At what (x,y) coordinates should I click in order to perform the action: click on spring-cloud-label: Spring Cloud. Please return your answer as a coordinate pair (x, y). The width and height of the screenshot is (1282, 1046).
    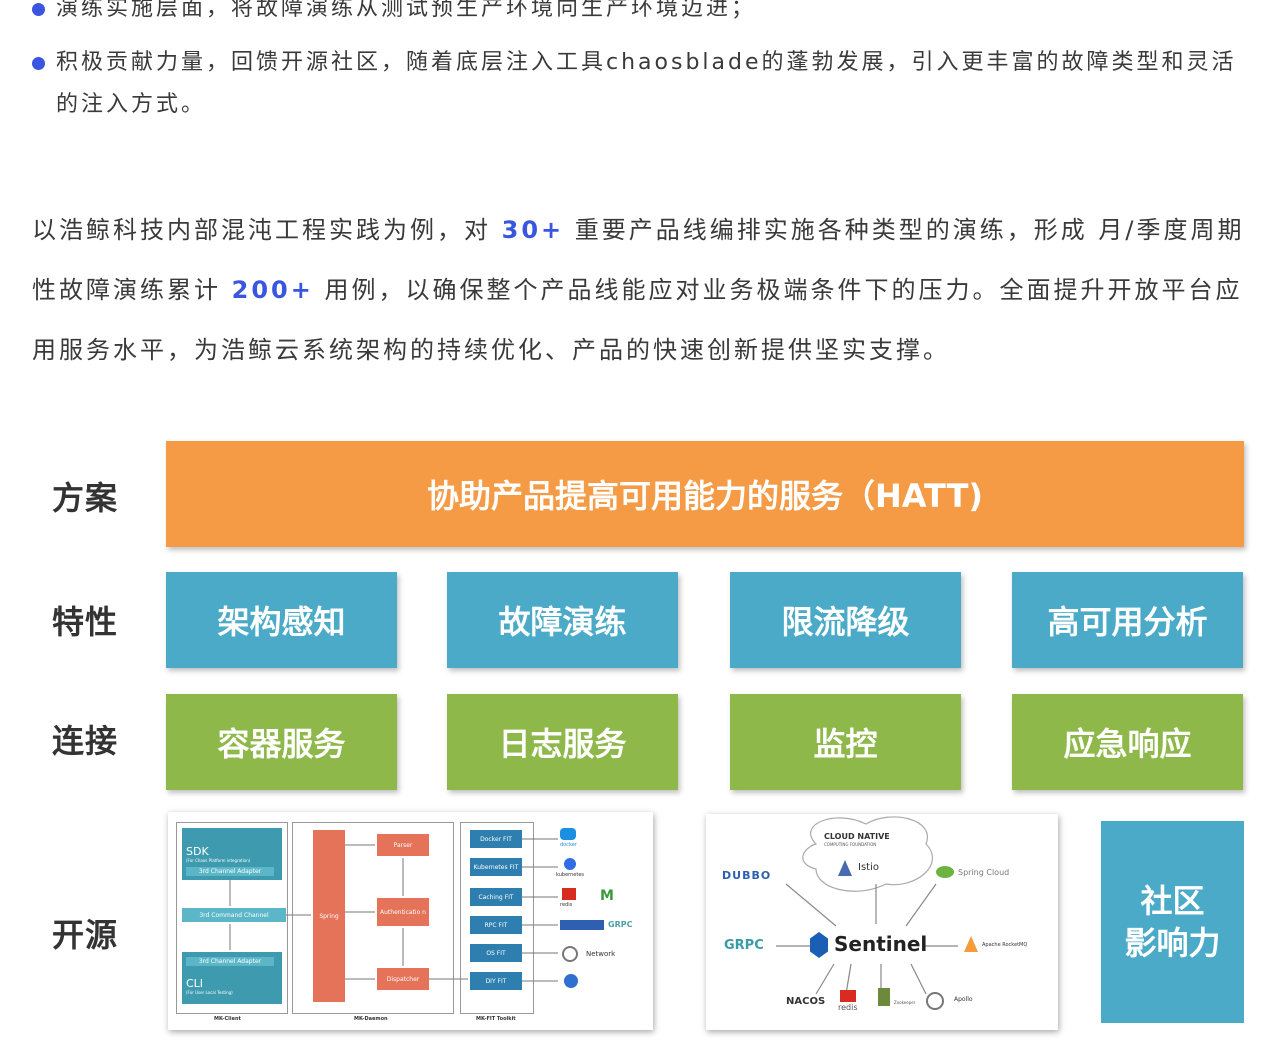
    Looking at the image, I should click on (984, 872).